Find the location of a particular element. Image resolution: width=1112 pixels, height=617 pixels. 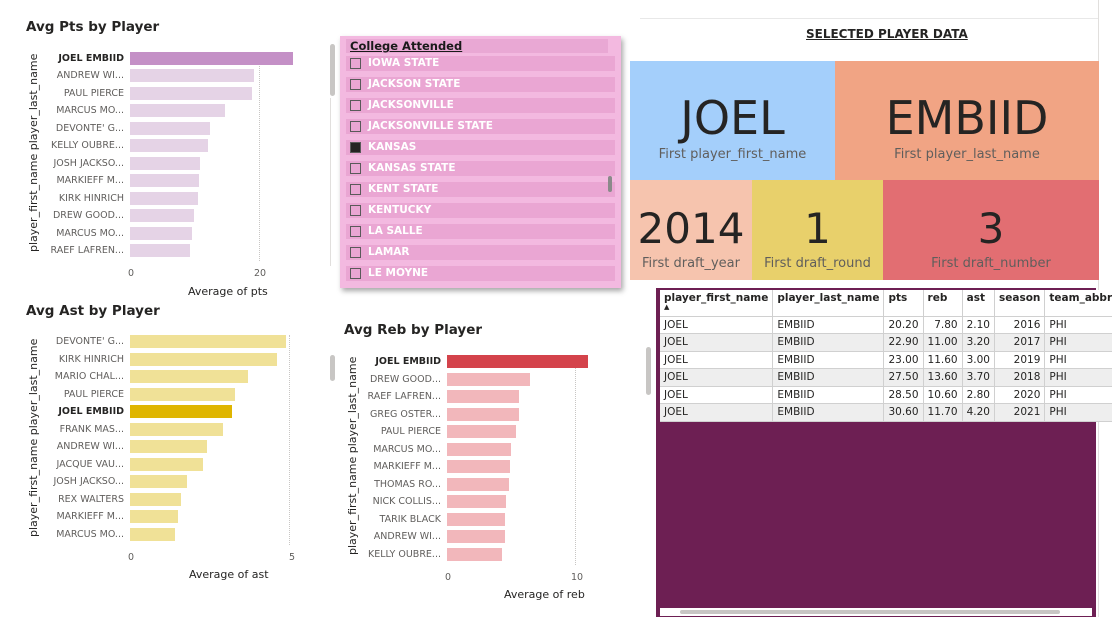

column-header: player_last_name is located at coordinates (828, 303).